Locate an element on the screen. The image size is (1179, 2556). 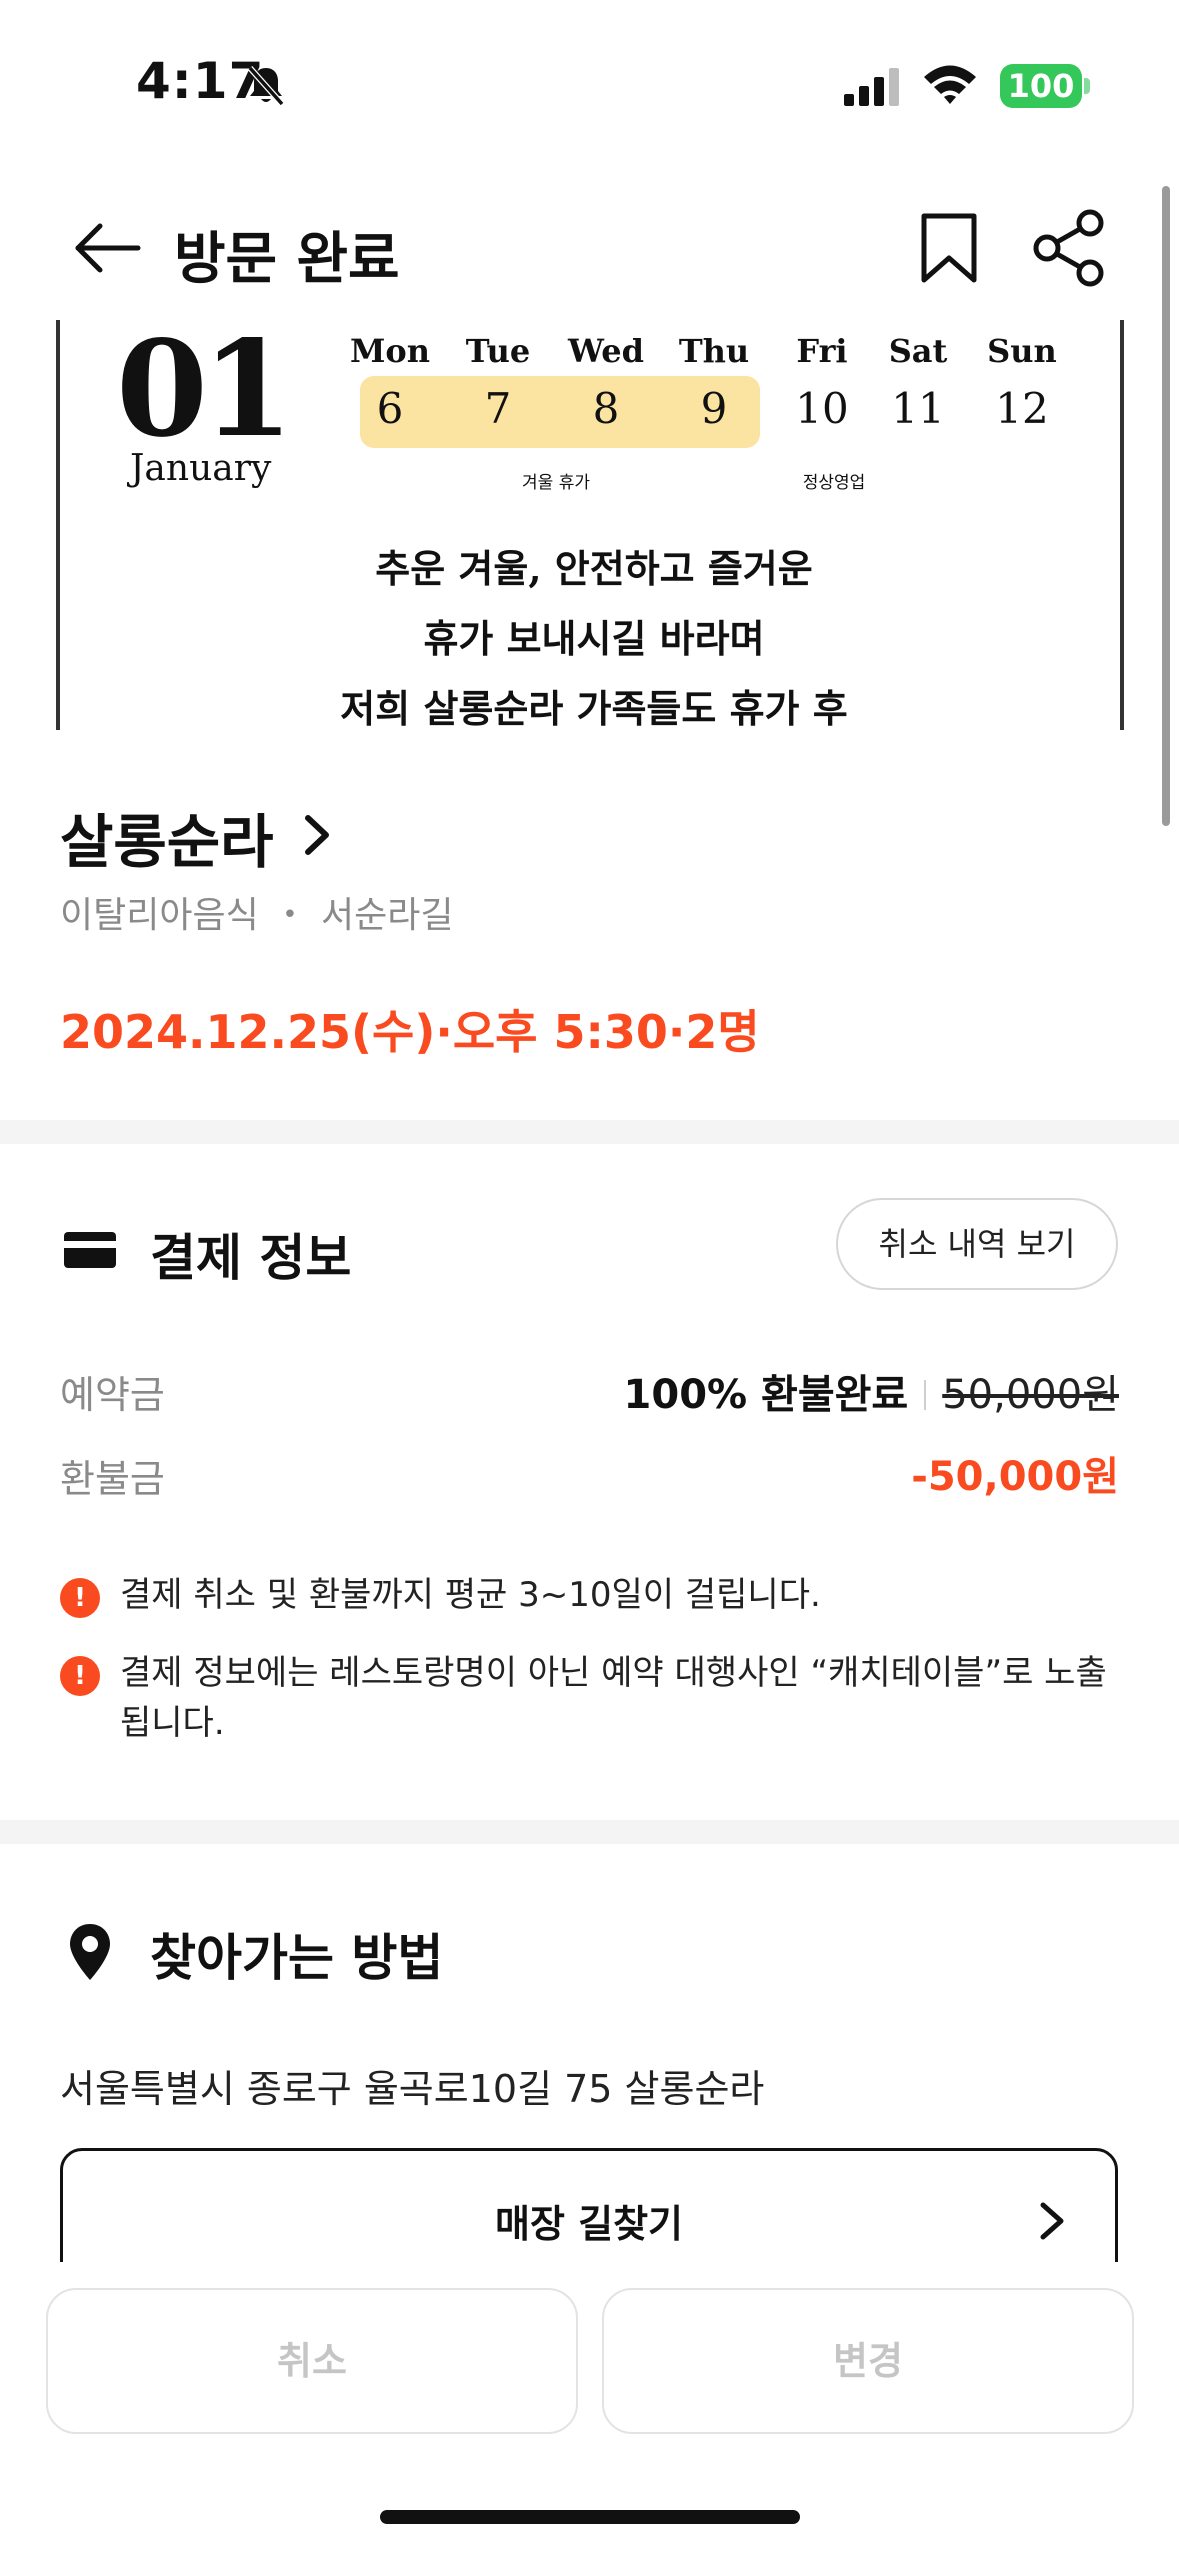
location-pin-icon is located at coordinates (90, 1952).